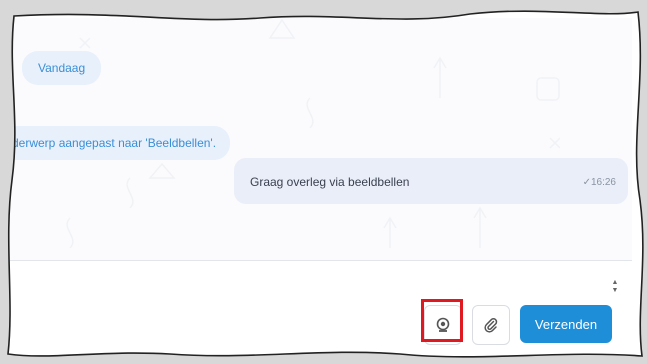  What do you see at coordinates (615, 283) in the screenshot?
I see `scroll-up-icon: ▲` at bounding box center [615, 283].